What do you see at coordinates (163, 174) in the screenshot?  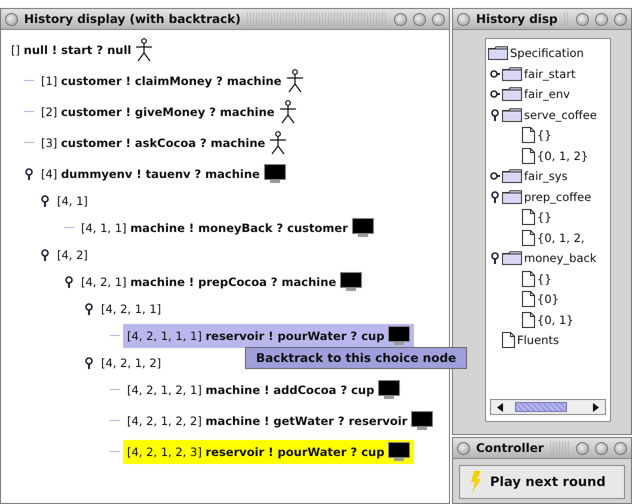 I see `tree-node: [4] dummyenv ! tauenv ? machine` at bounding box center [163, 174].